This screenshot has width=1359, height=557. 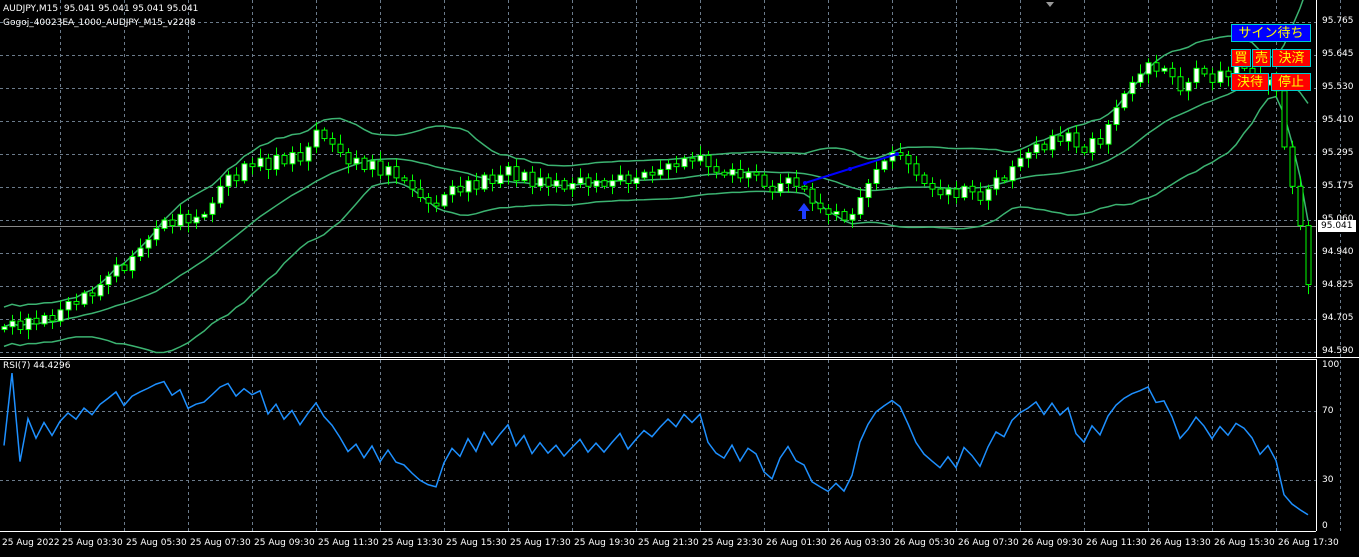 I want to click on stop-button: 停止, so click(x=1291, y=82).